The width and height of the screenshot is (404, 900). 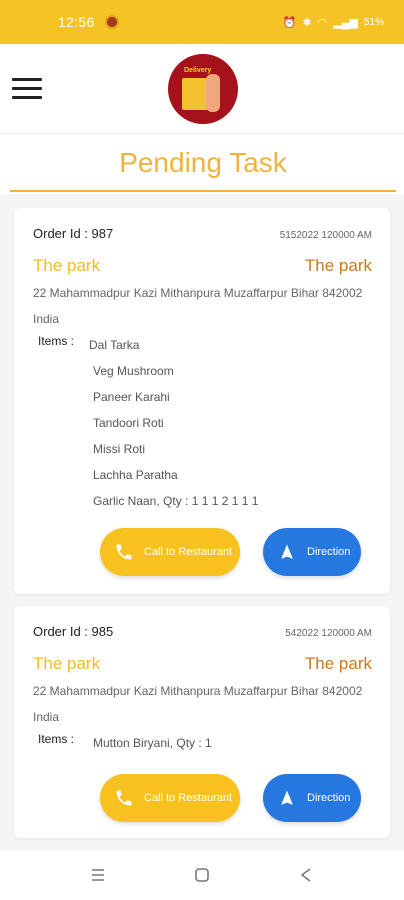 I want to click on list-item: Tandoori Roti, so click(x=128, y=423).